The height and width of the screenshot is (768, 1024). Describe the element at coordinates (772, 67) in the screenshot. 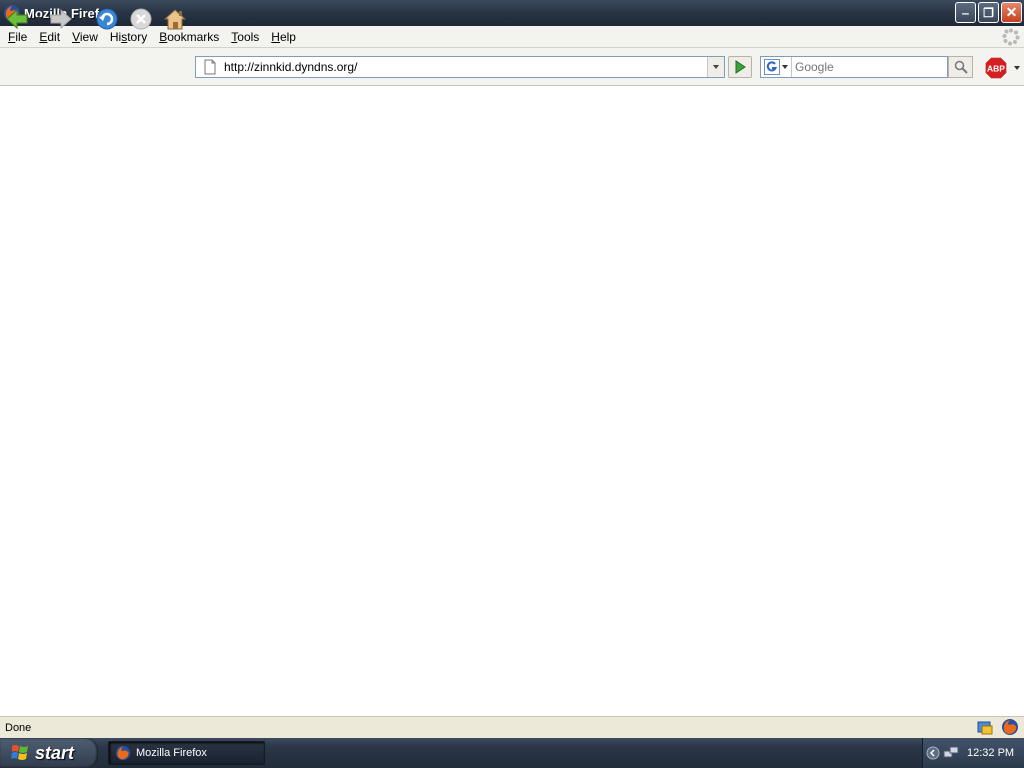

I see `google-icon` at that location.